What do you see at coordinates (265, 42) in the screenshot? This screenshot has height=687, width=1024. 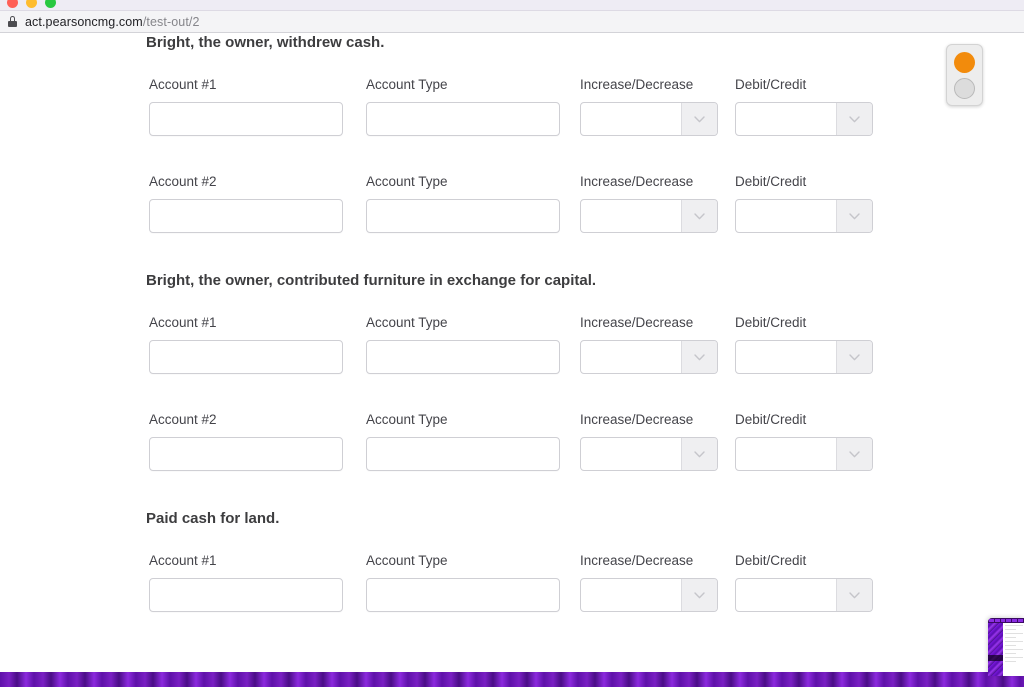 I see `transaction-title: Bright, the owner, withdrew cash.` at bounding box center [265, 42].